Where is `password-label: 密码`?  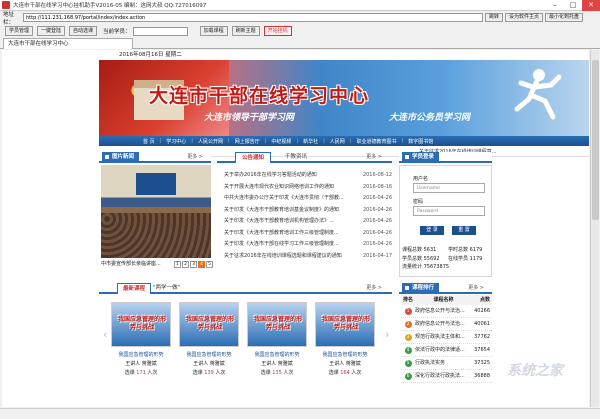 password-label: 密码 is located at coordinates (418, 202).